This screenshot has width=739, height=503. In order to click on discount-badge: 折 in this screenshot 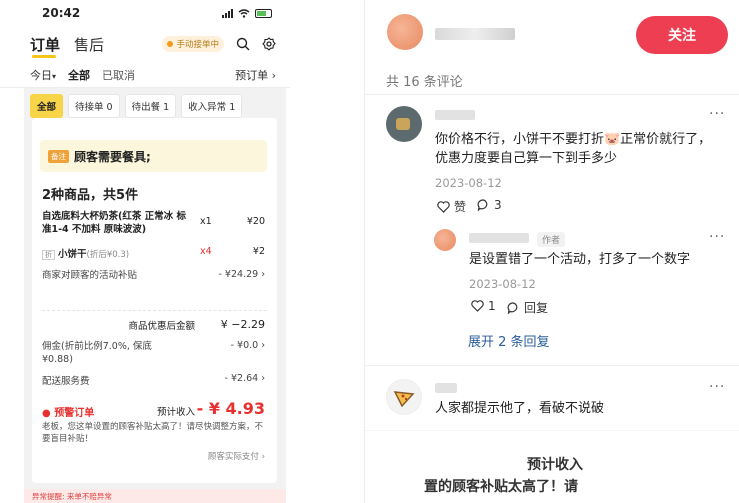, I will do `click(48, 255)`.